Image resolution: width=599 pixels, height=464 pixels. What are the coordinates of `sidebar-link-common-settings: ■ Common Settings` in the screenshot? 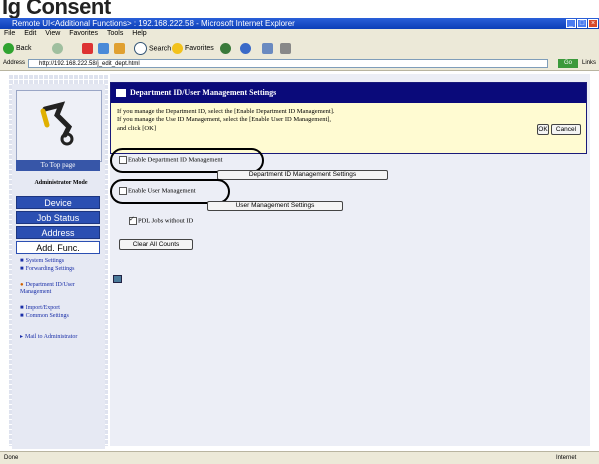 It's located at (61, 316).